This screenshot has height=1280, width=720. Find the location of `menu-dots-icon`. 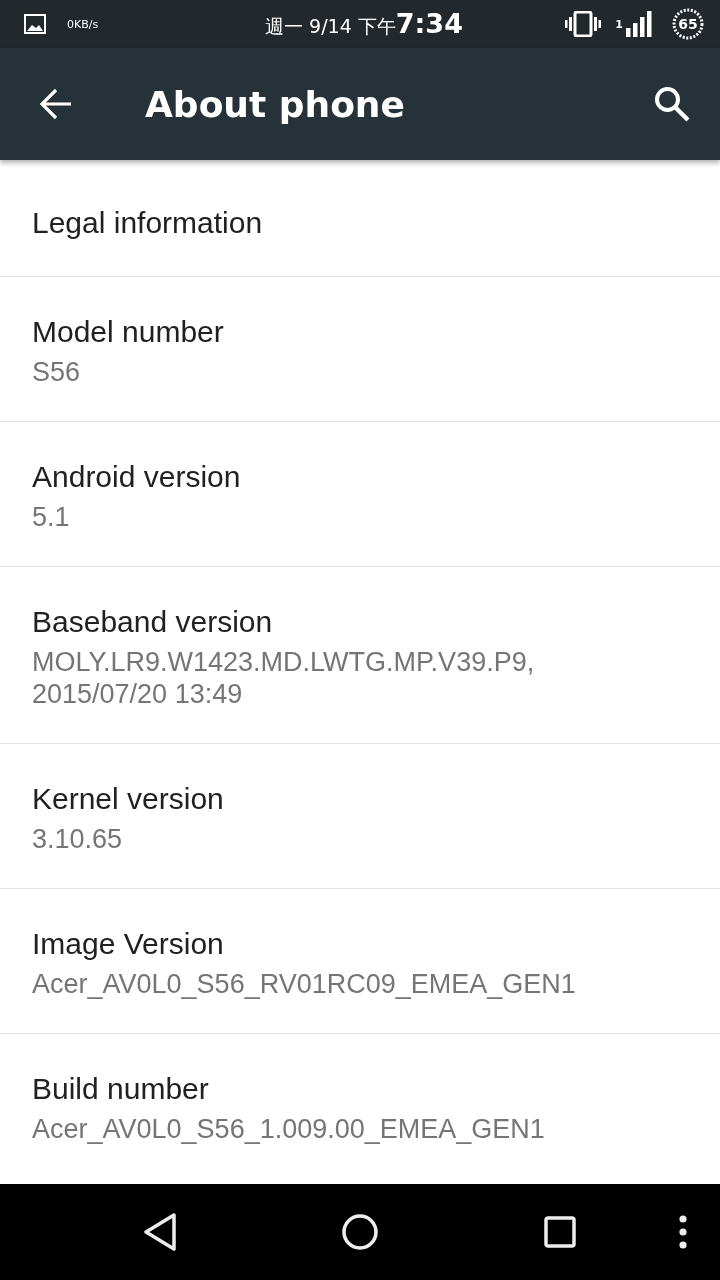

menu-dots-icon is located at coordinates (683, 1232).